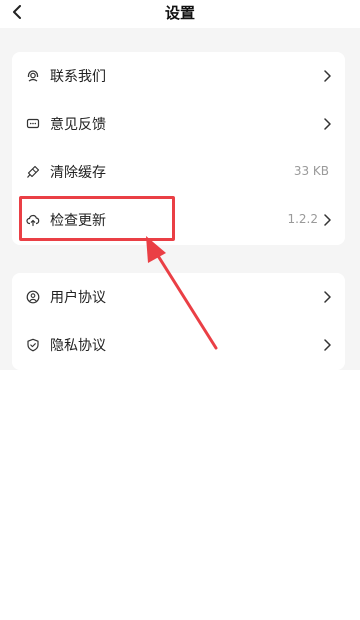 The width and height of the screenshot is (360, 620). I want to click on settings-item-check-update: 检查更新 1.2.2, so click(178, 220).